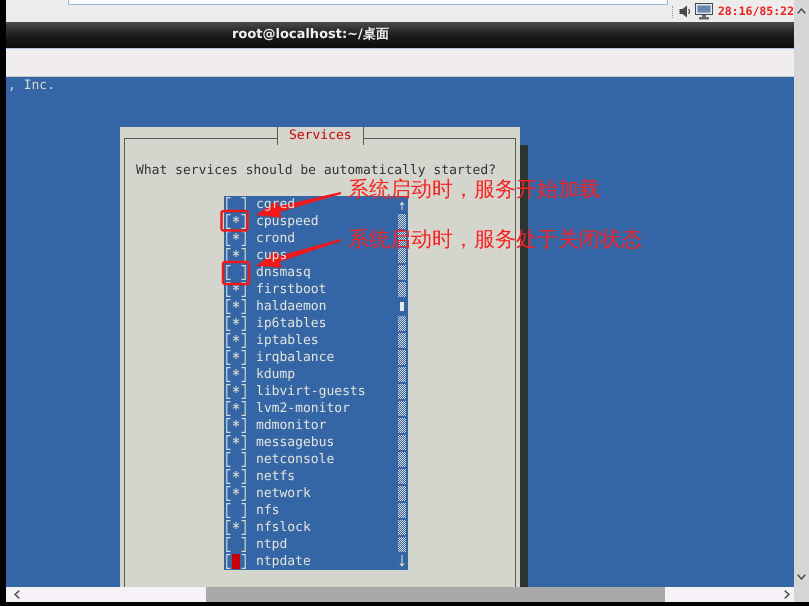 The width and height of the screenshot is (809, 606). Describe the element at coordinates (276, 476) in the screenshot. I see `service-name: netfs` at that location.